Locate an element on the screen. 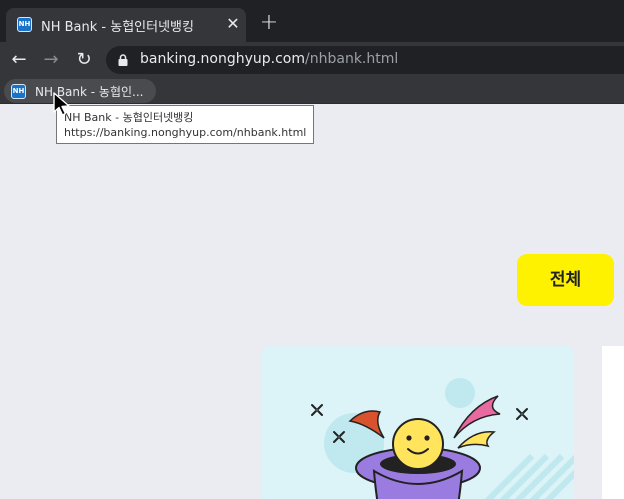 This screenshot has height=499, width=624. forward-arrow-icon: → is located at coordinates (51, 60).